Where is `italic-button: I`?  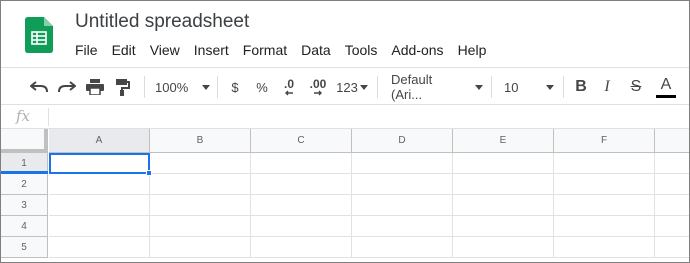
italic-button: I is located at coordinates (607, 87).